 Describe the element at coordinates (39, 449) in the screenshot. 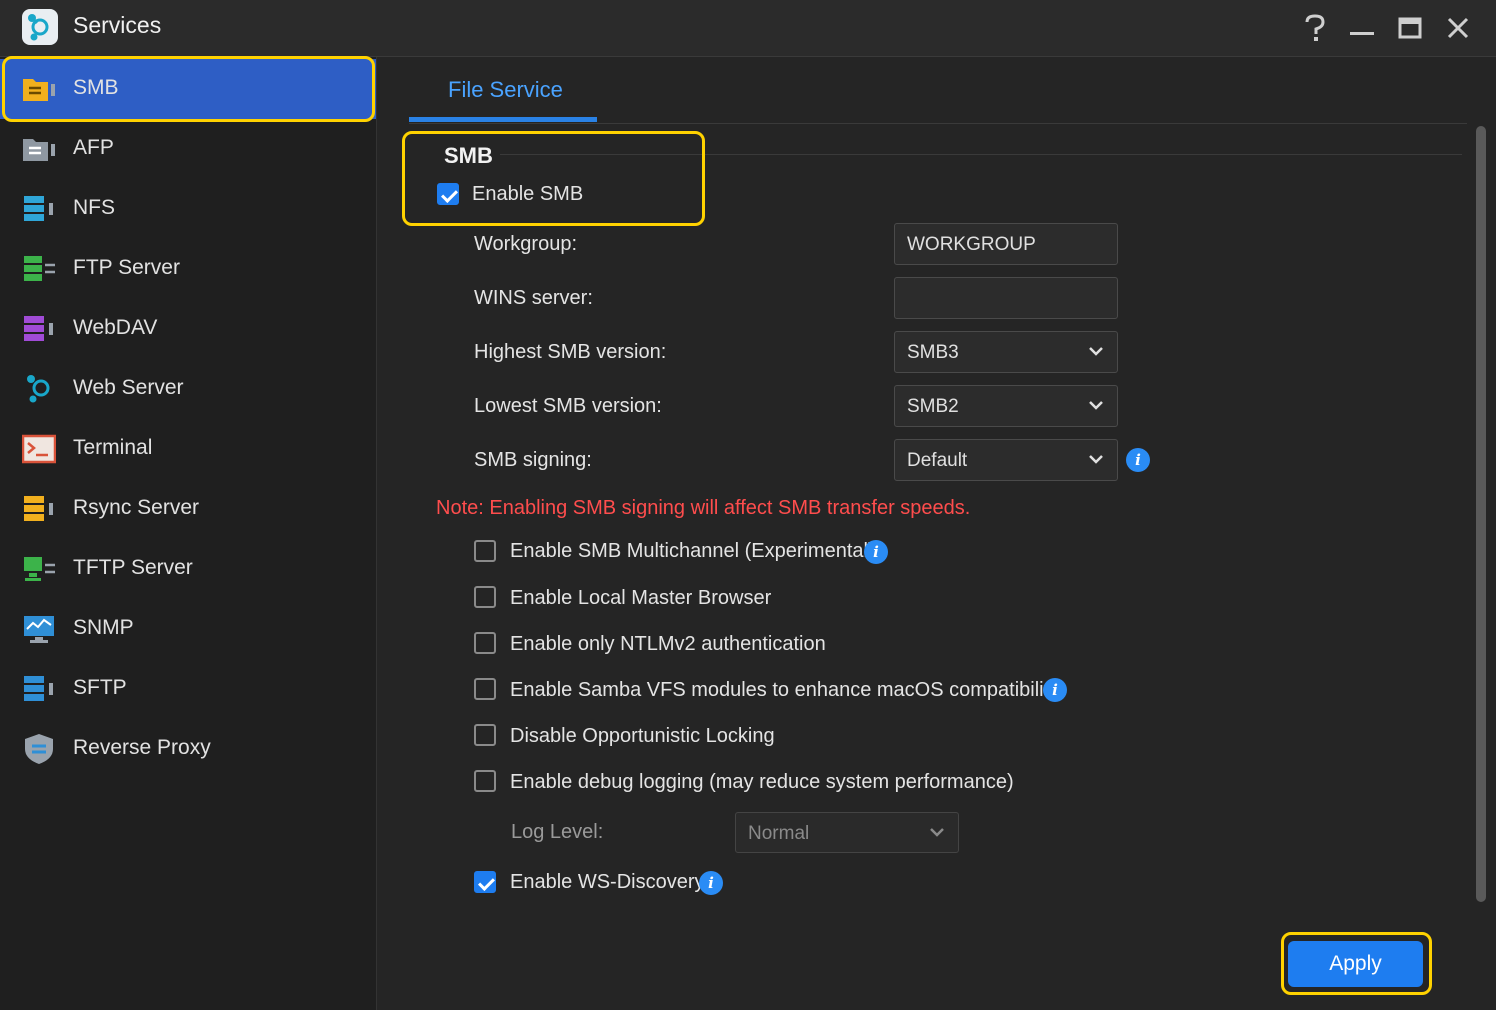

I see `terminal-icon` at that location.